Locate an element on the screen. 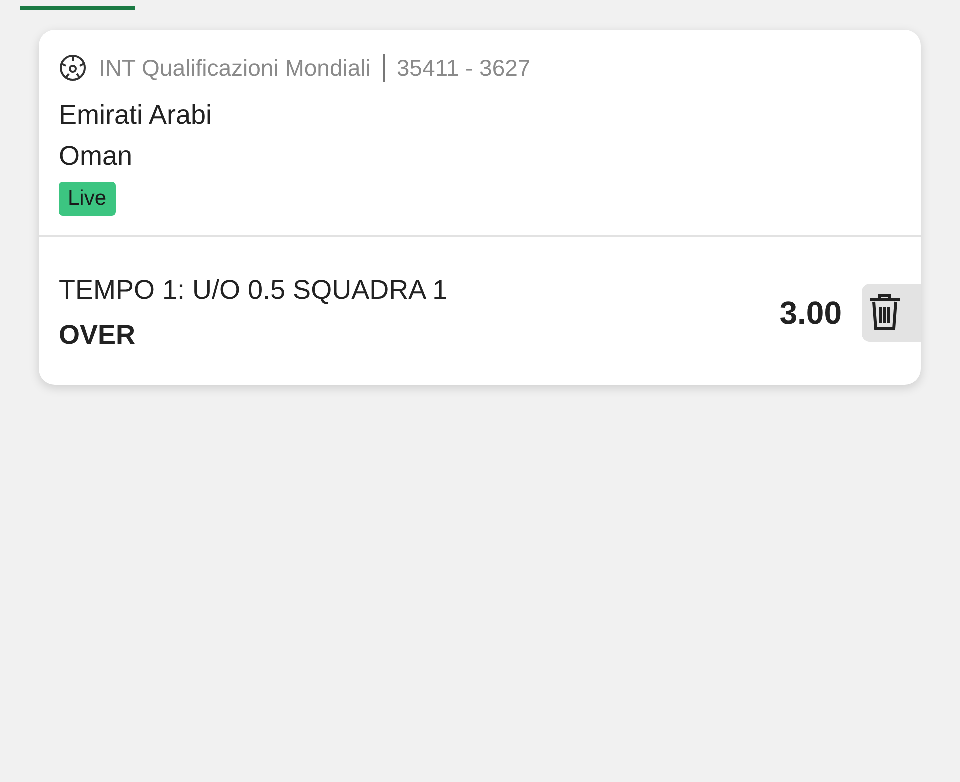 Image resolution: width=960 pixels, height=782 pixels. soccer-ball-icon is located at coordinates (73, 68).